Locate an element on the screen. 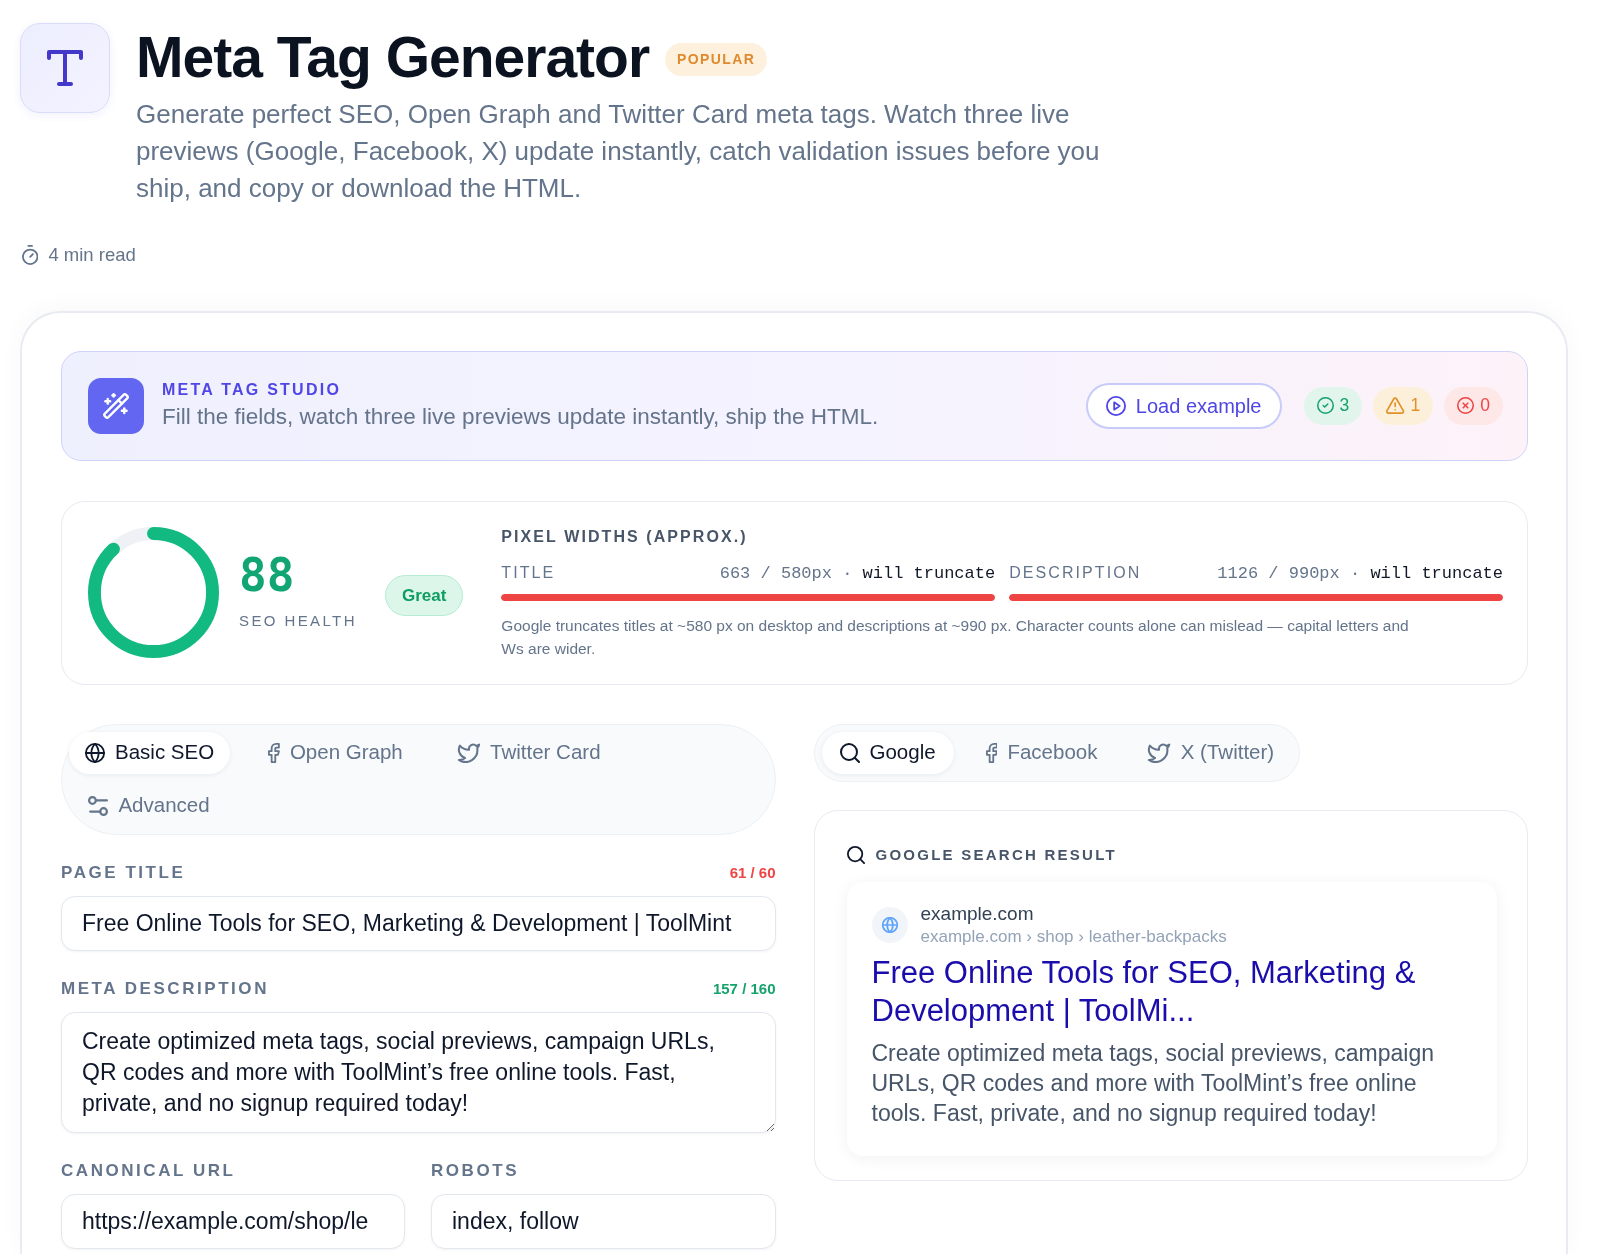 The image size is (1600, 1254). type-icon is located at coordinates (65, 68).